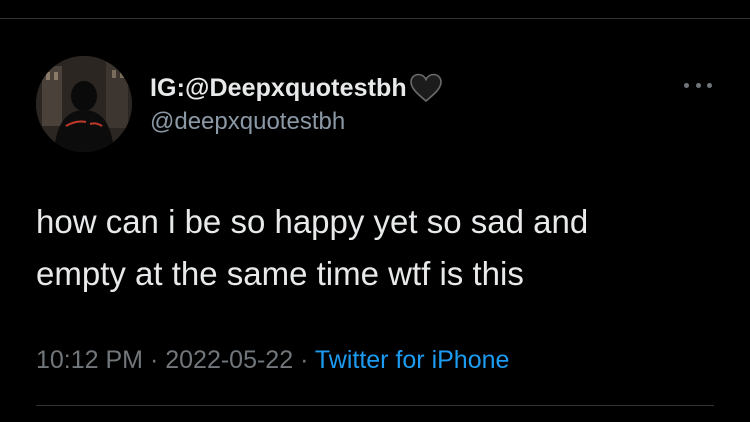 Image resolution: width=750 pixels, height=422 pixels. I want to click on tweet-time: 10:12 PM, so click(89, 360).